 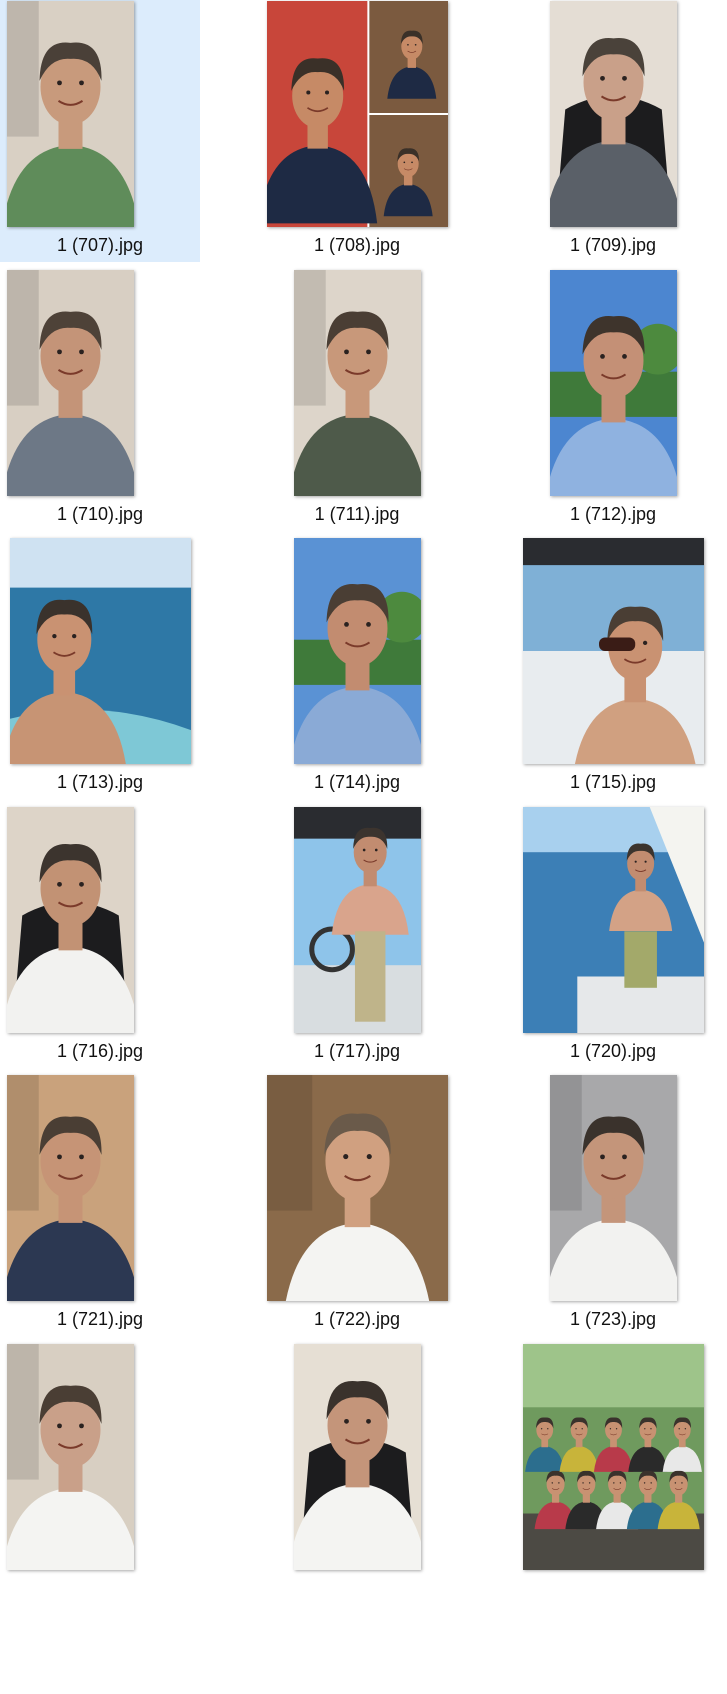 I want to click on file-tile: 1 (716).jpg, so click(x=100, y=937).